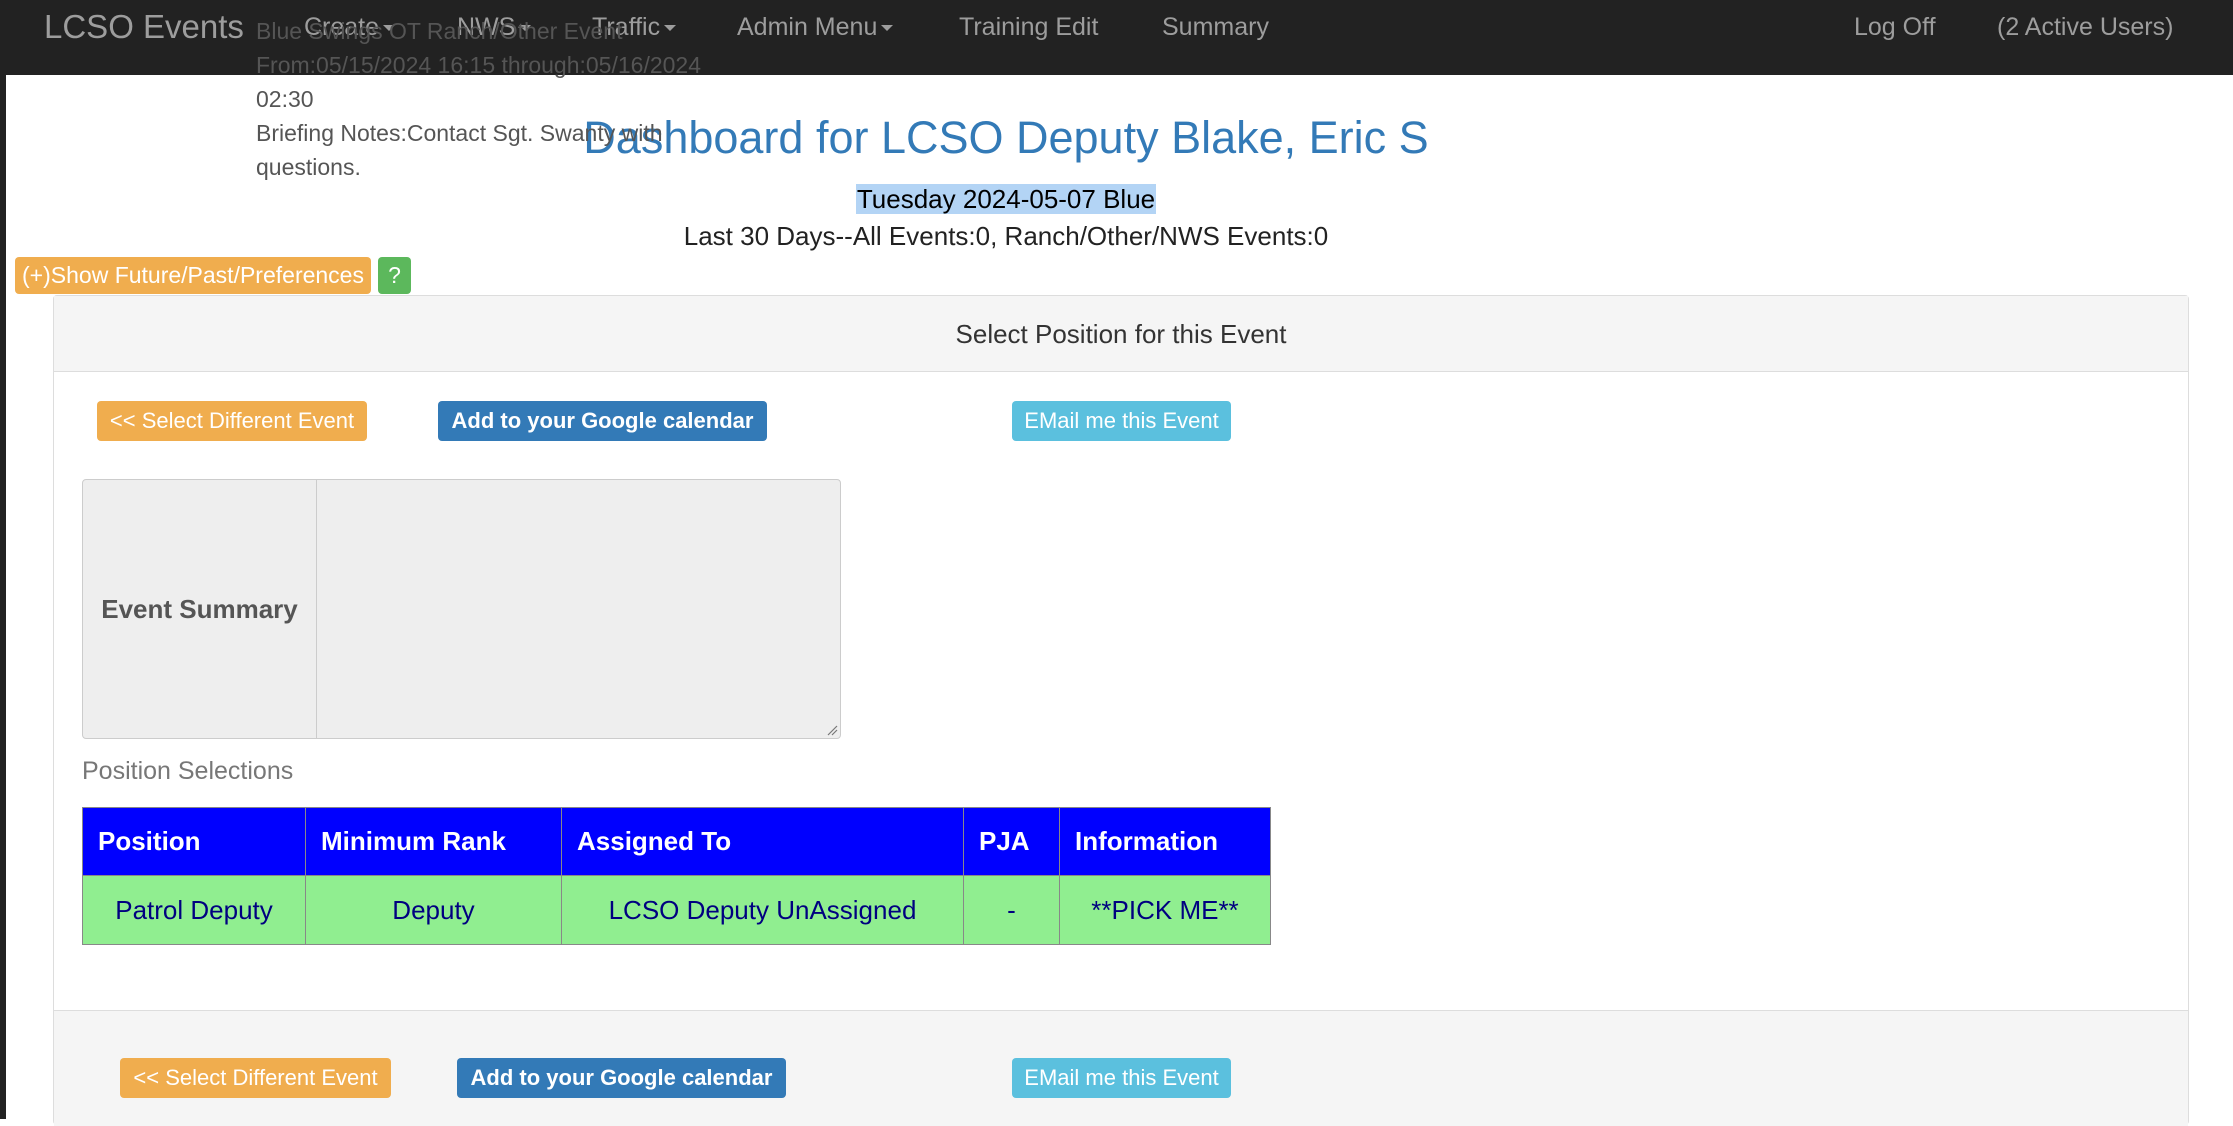 Image resolution: width=2233 pixels, height=1126 pixels. What do you see at coordinates (433, 841) in the screenshot?
I see `column-header-minimum-rank: Minimum Rank` at bounding box center [433, 841].